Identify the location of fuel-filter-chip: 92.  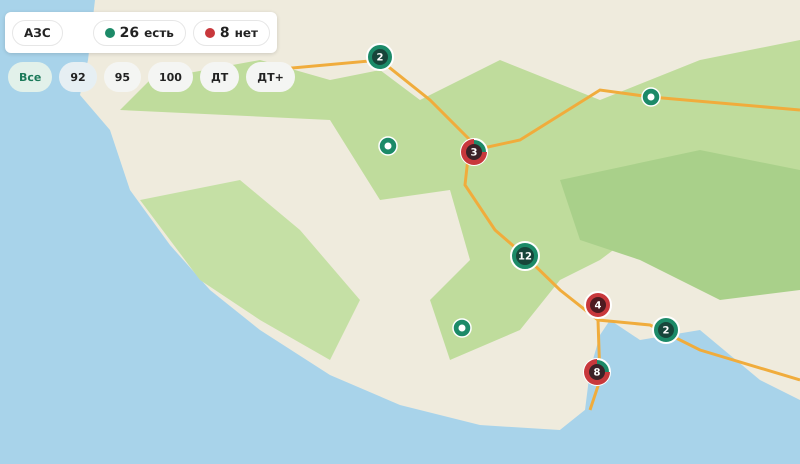
(78, 77).